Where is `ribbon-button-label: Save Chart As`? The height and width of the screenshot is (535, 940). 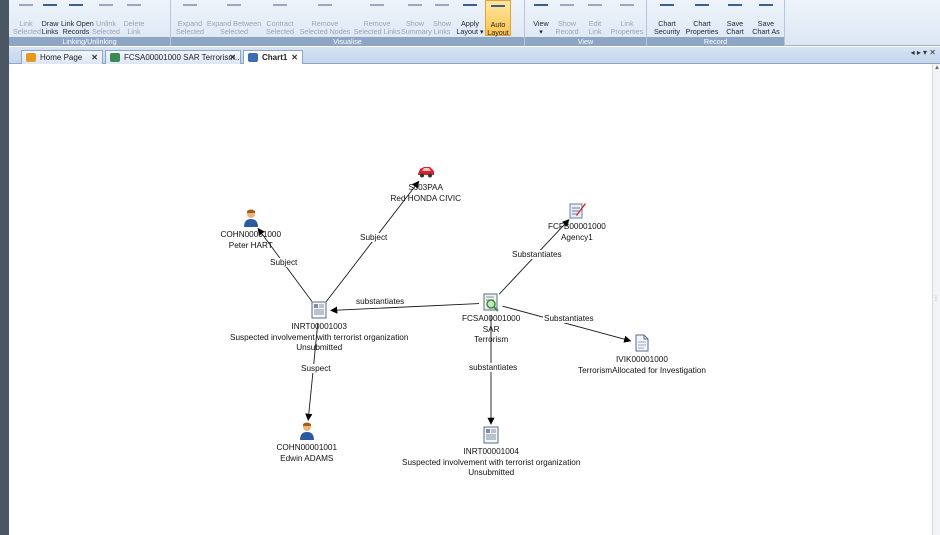
ribbon-button-label: Save Chart As is located at coordinates (766, 27).